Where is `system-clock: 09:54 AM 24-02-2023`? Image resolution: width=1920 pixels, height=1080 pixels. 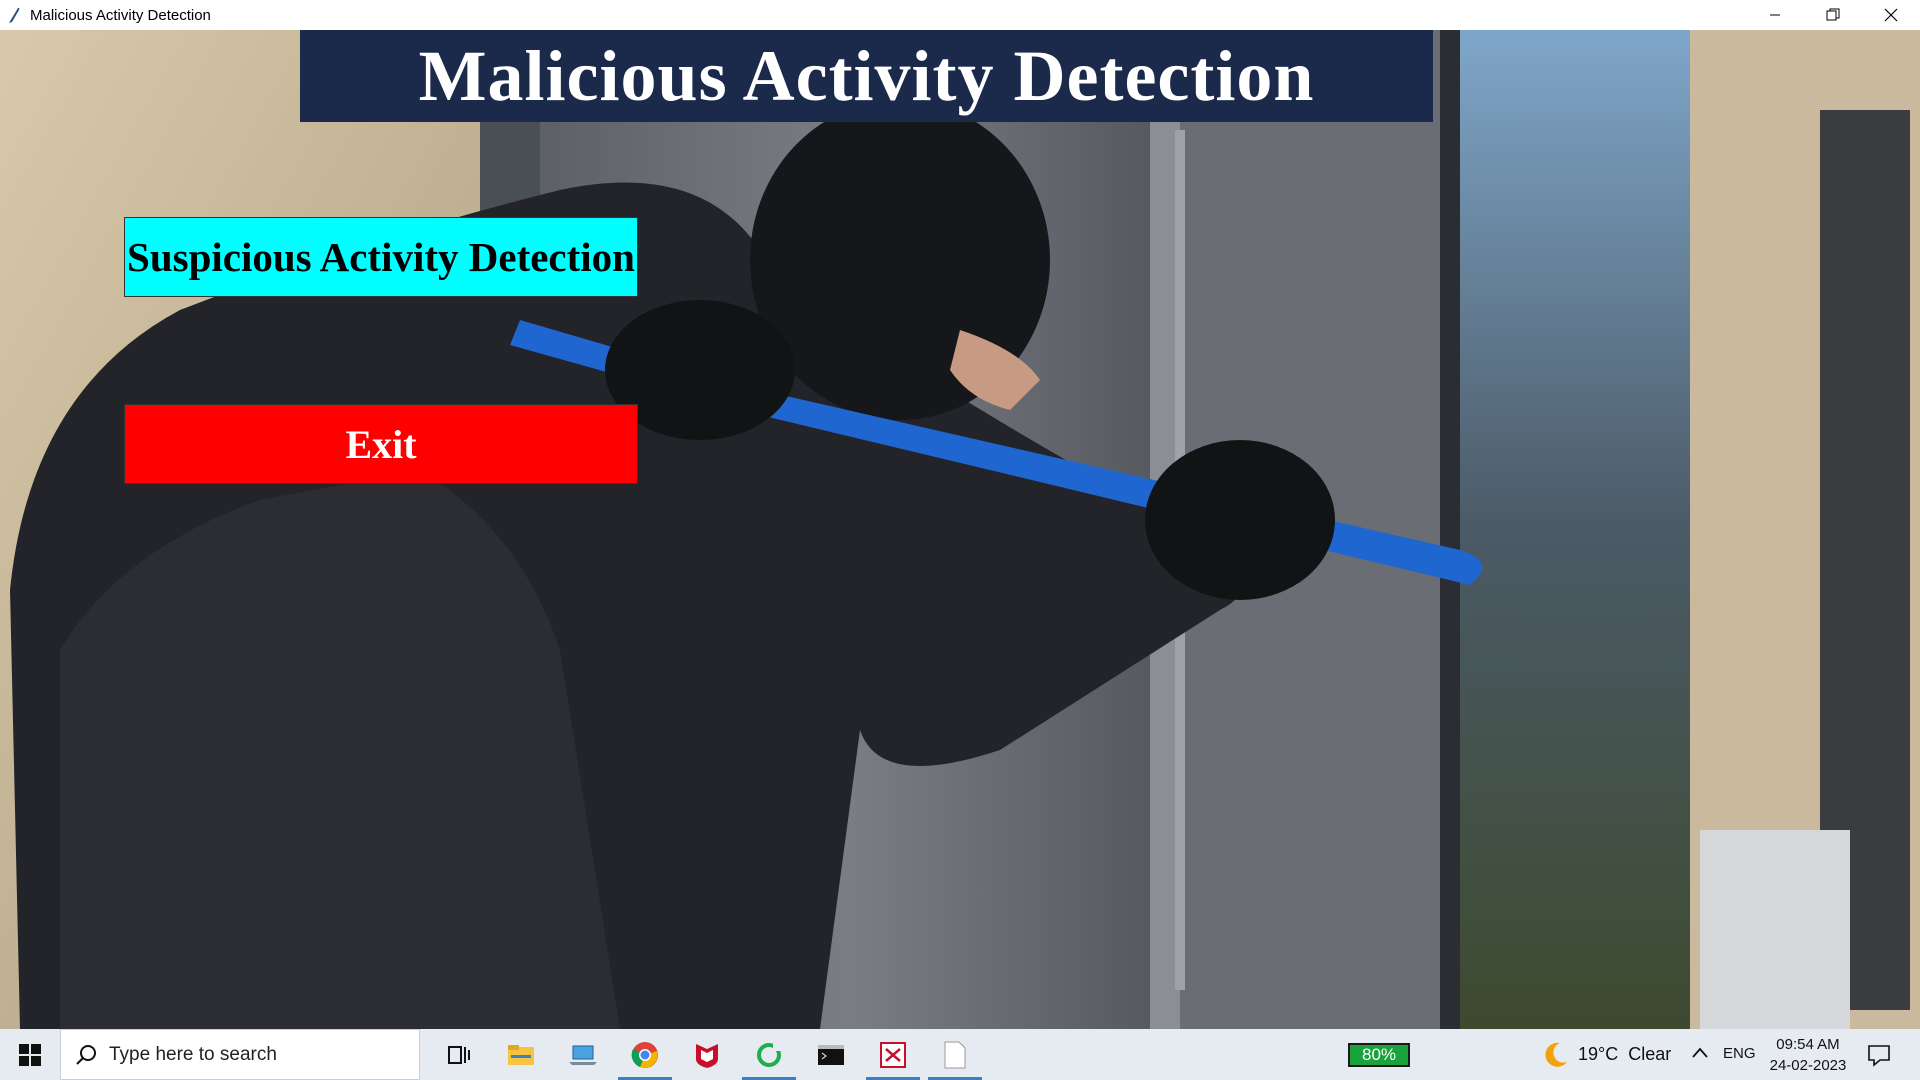 system-clock: 09:54 AM 24-02-2023 is located at coordinates (1808, 1055).